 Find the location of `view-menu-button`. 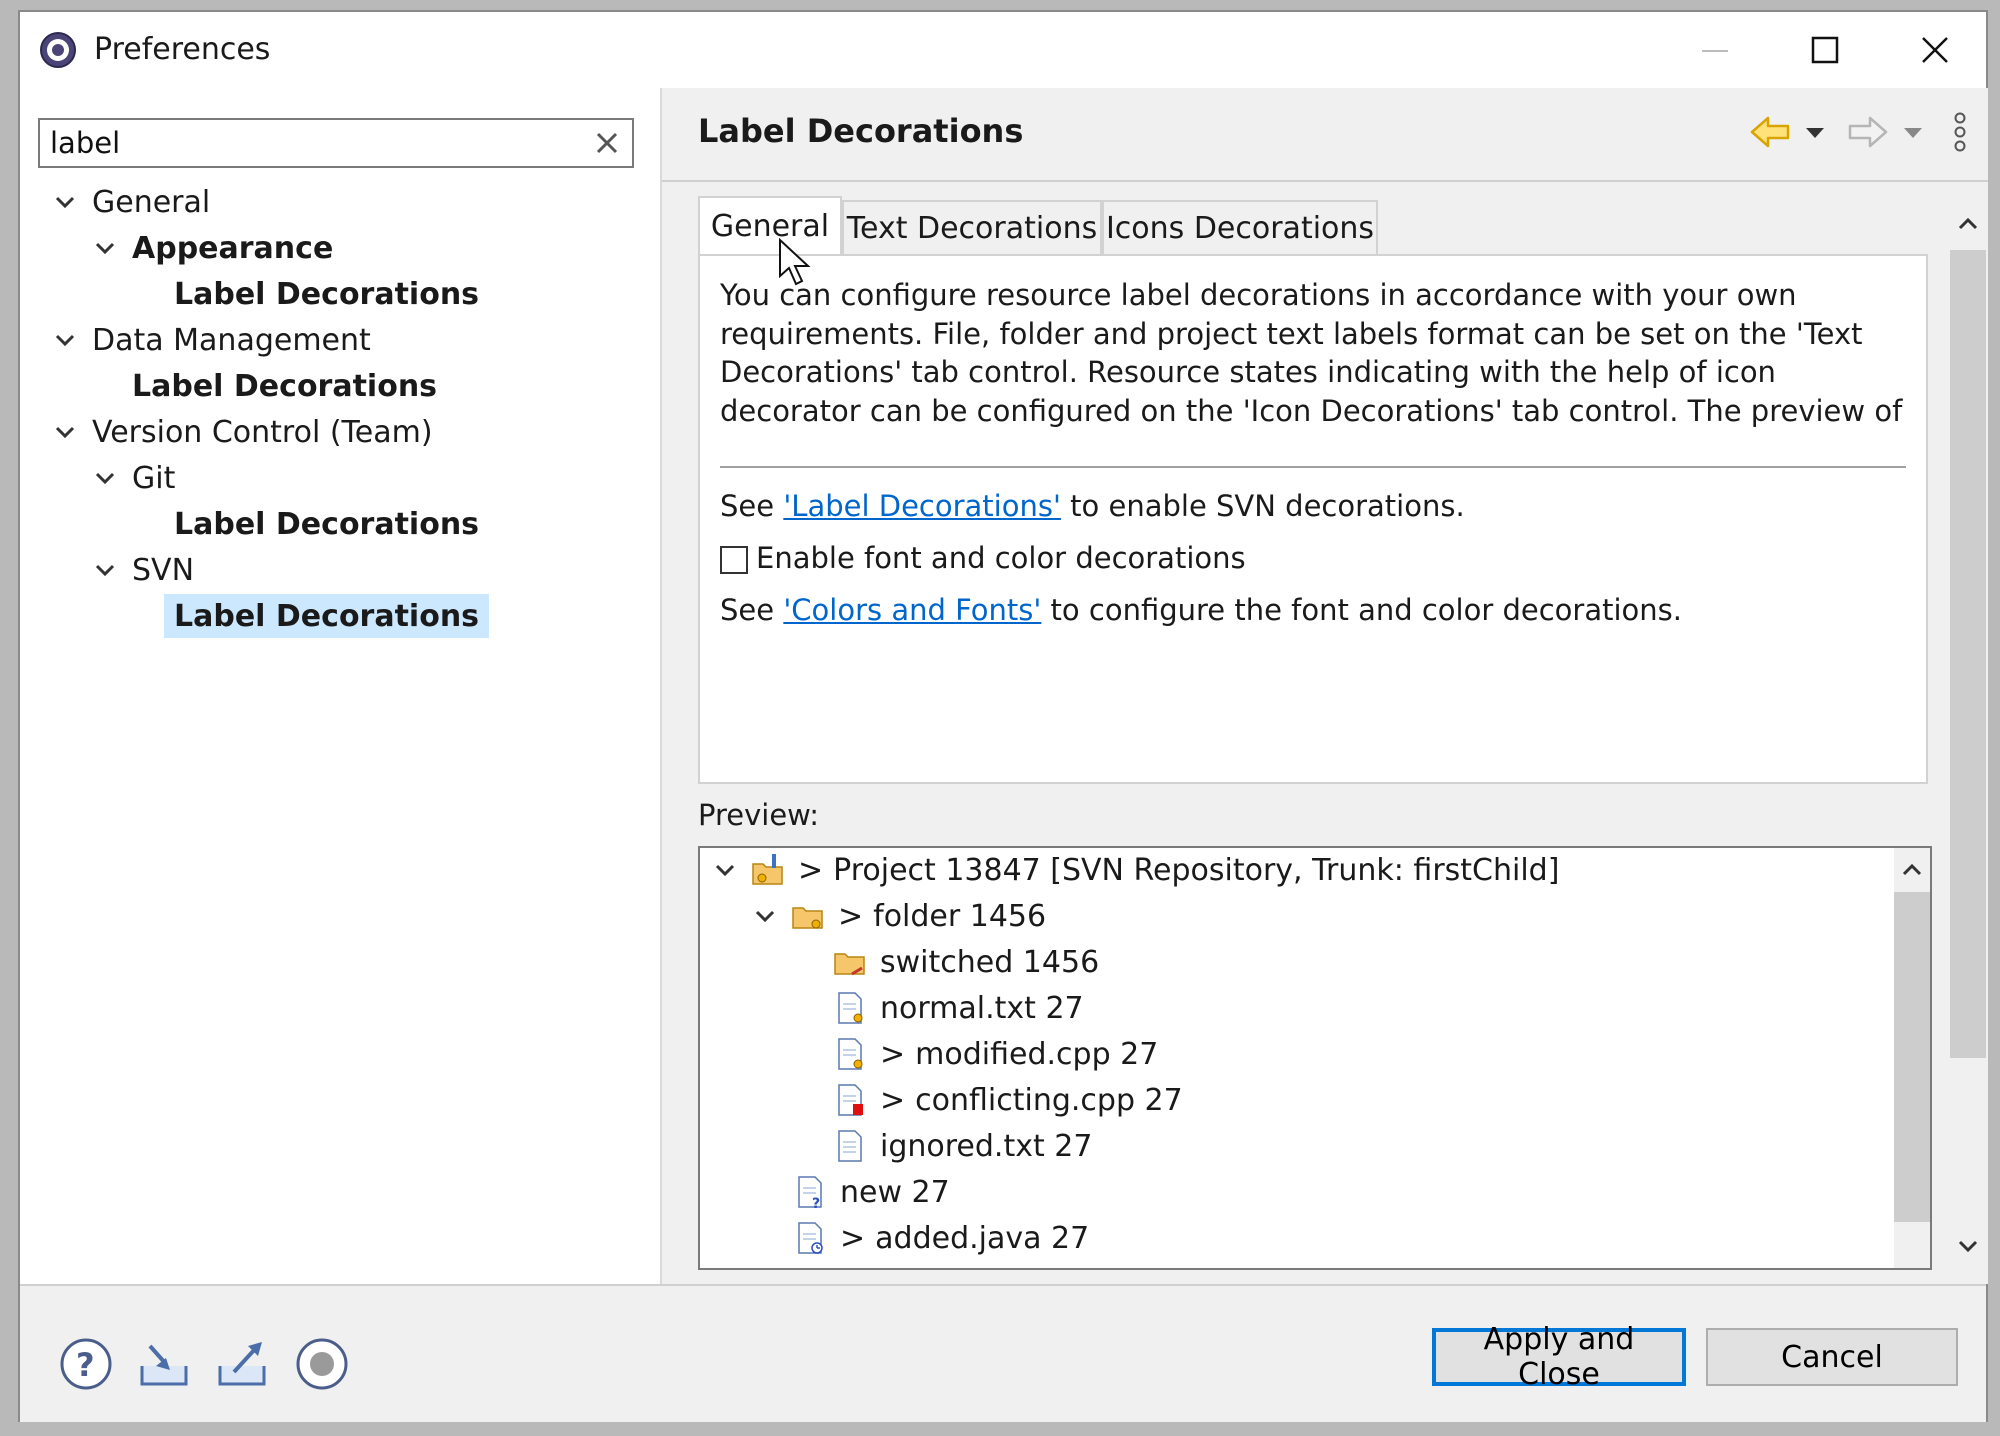

view-menu-button is located at coordinates (1960, 132).